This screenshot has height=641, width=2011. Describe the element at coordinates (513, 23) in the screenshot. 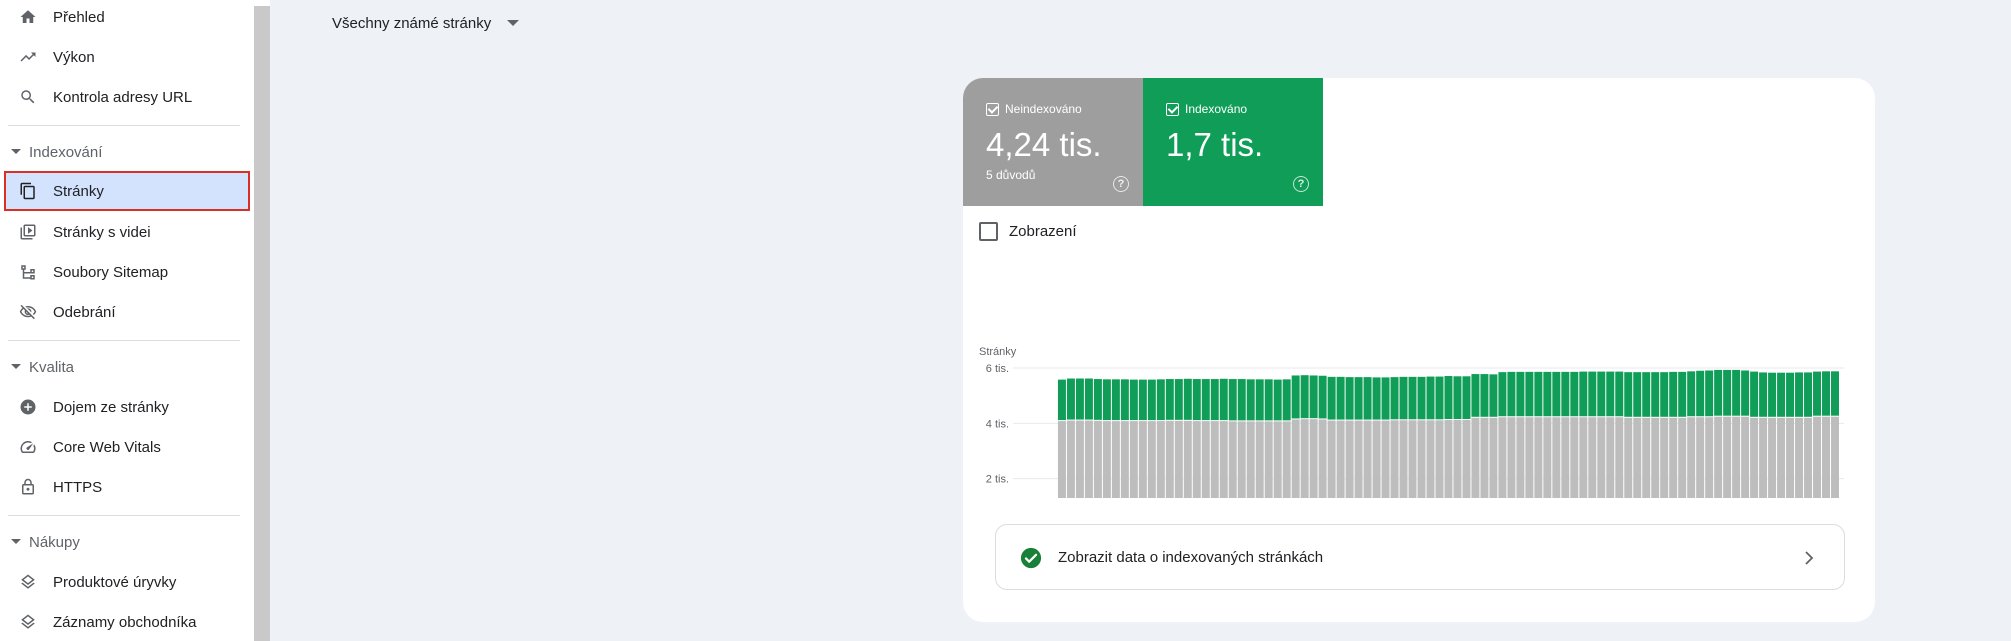

I see `caret-down-icon` at that location.